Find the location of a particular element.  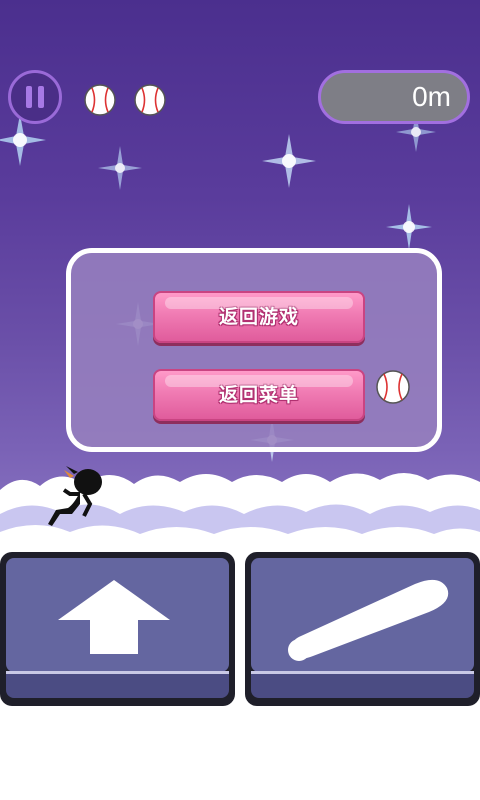

resume-game-button: 返回游戏 is located at coordinates (259, 317).